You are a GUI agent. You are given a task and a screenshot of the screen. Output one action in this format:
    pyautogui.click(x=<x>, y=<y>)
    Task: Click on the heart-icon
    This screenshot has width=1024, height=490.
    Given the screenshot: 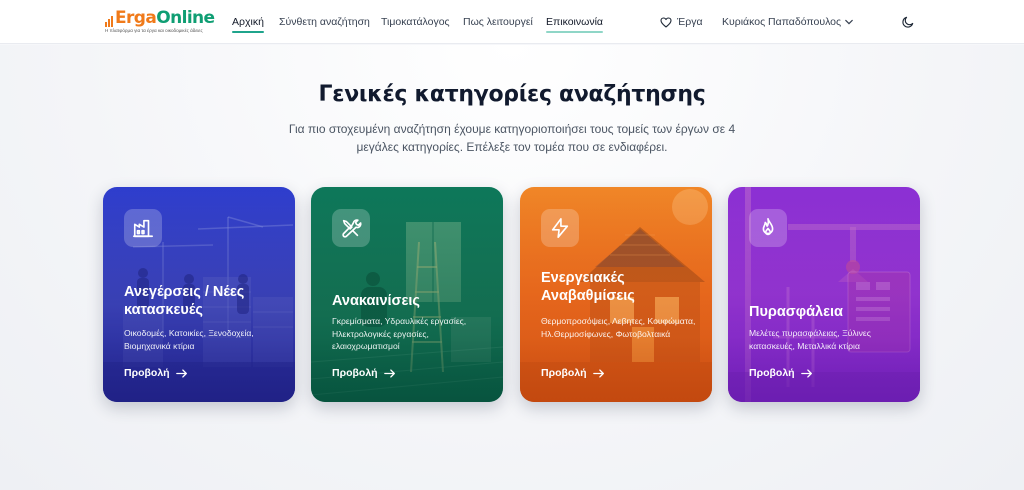 What is the action you would take?
    pyautogui.click(x=666, y=22)
    